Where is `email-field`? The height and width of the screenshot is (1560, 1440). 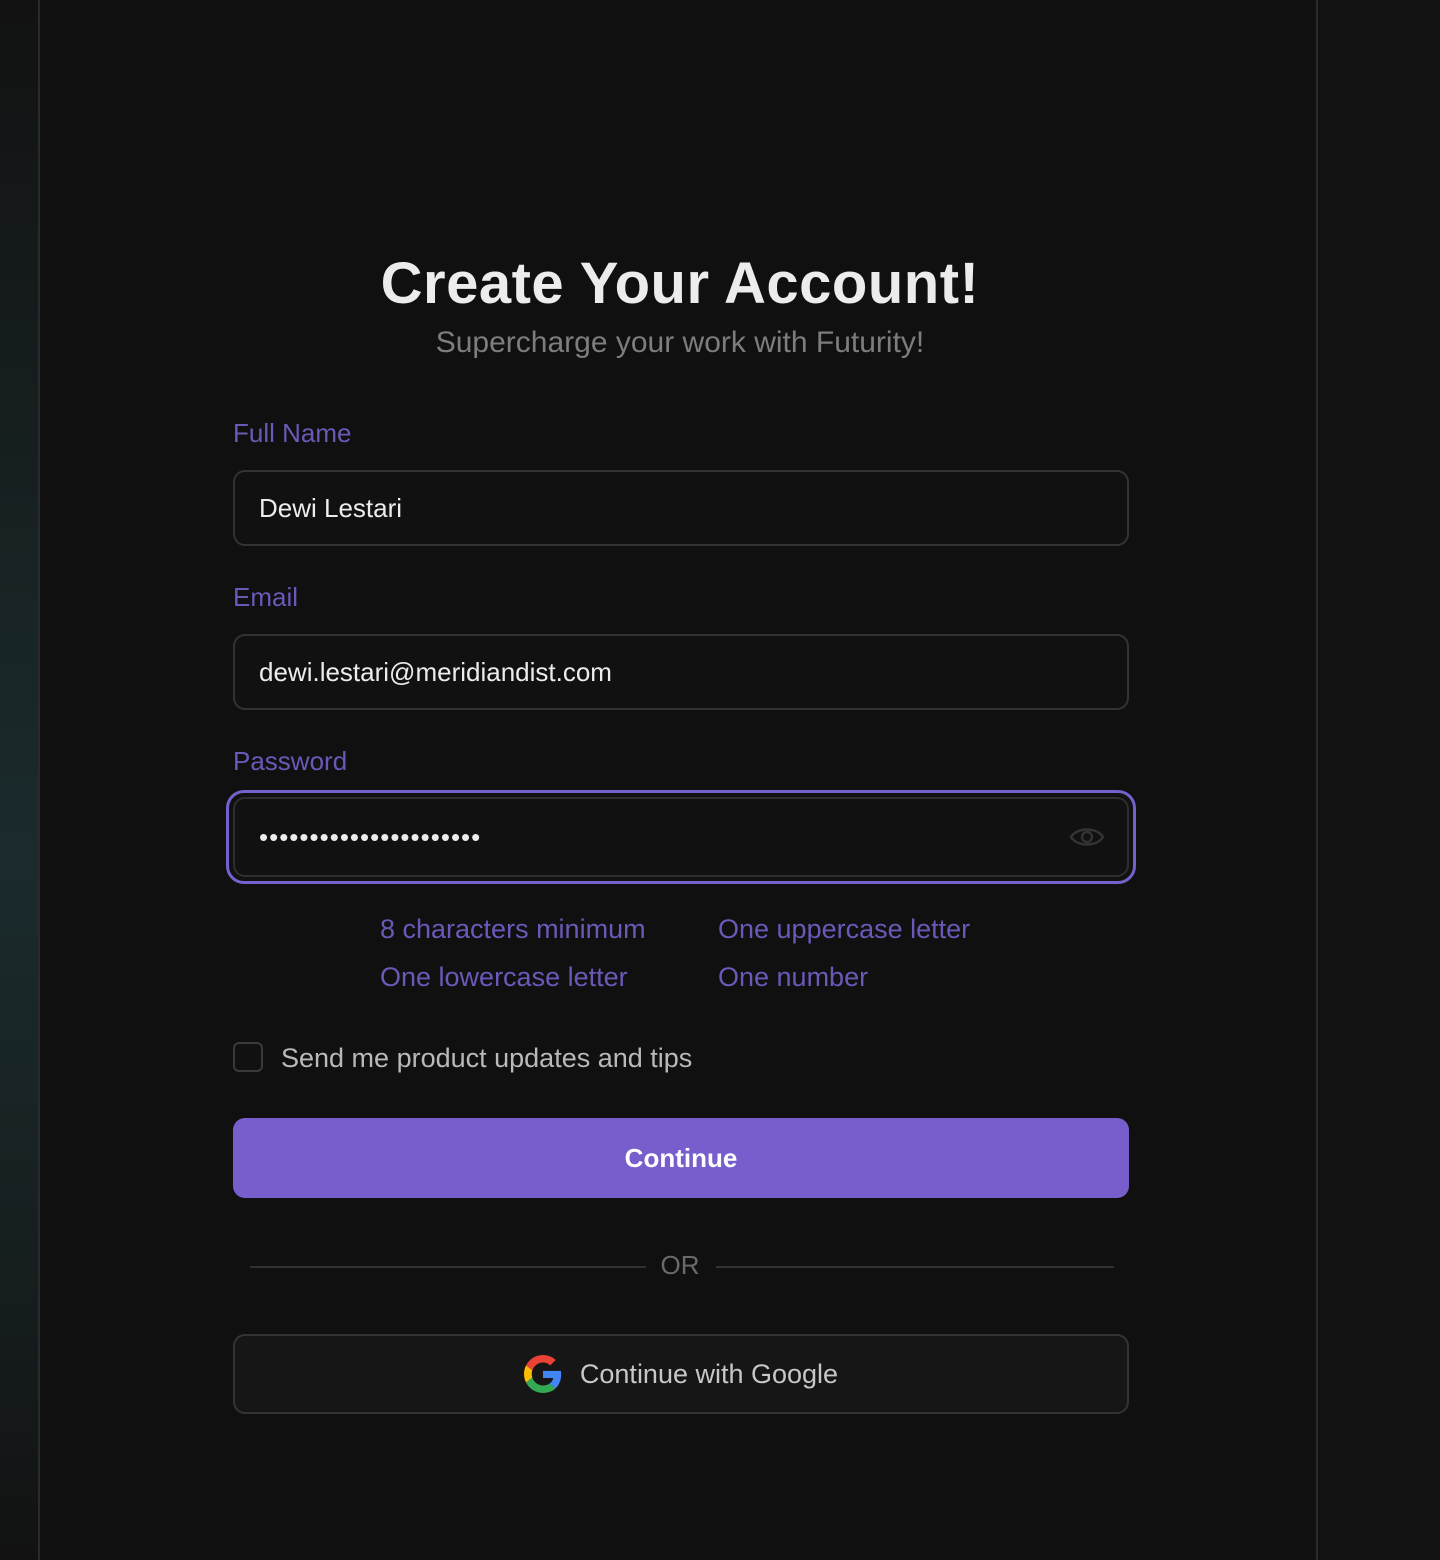 email-field is located at coordinates (681, 672).